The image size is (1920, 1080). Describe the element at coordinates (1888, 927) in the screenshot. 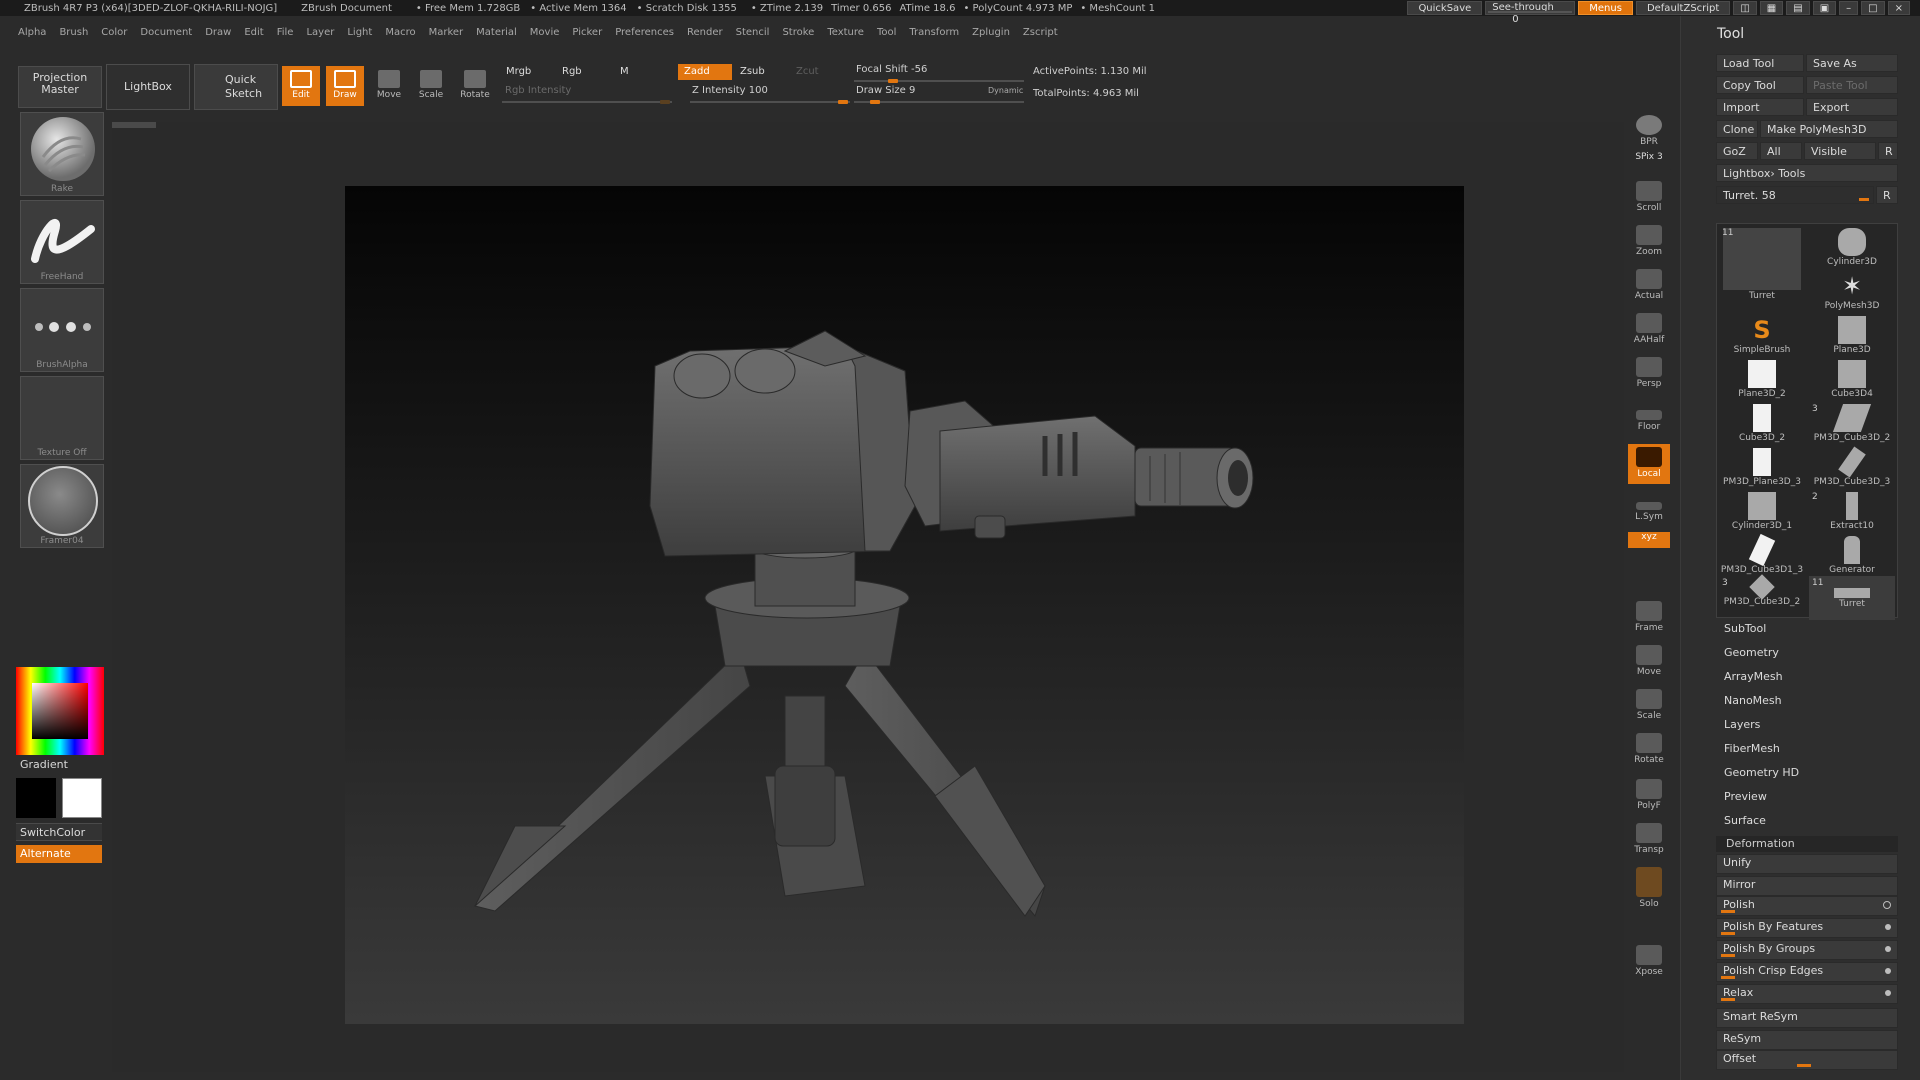

I see `deform-polish-by-features-dot-icon` at that location.